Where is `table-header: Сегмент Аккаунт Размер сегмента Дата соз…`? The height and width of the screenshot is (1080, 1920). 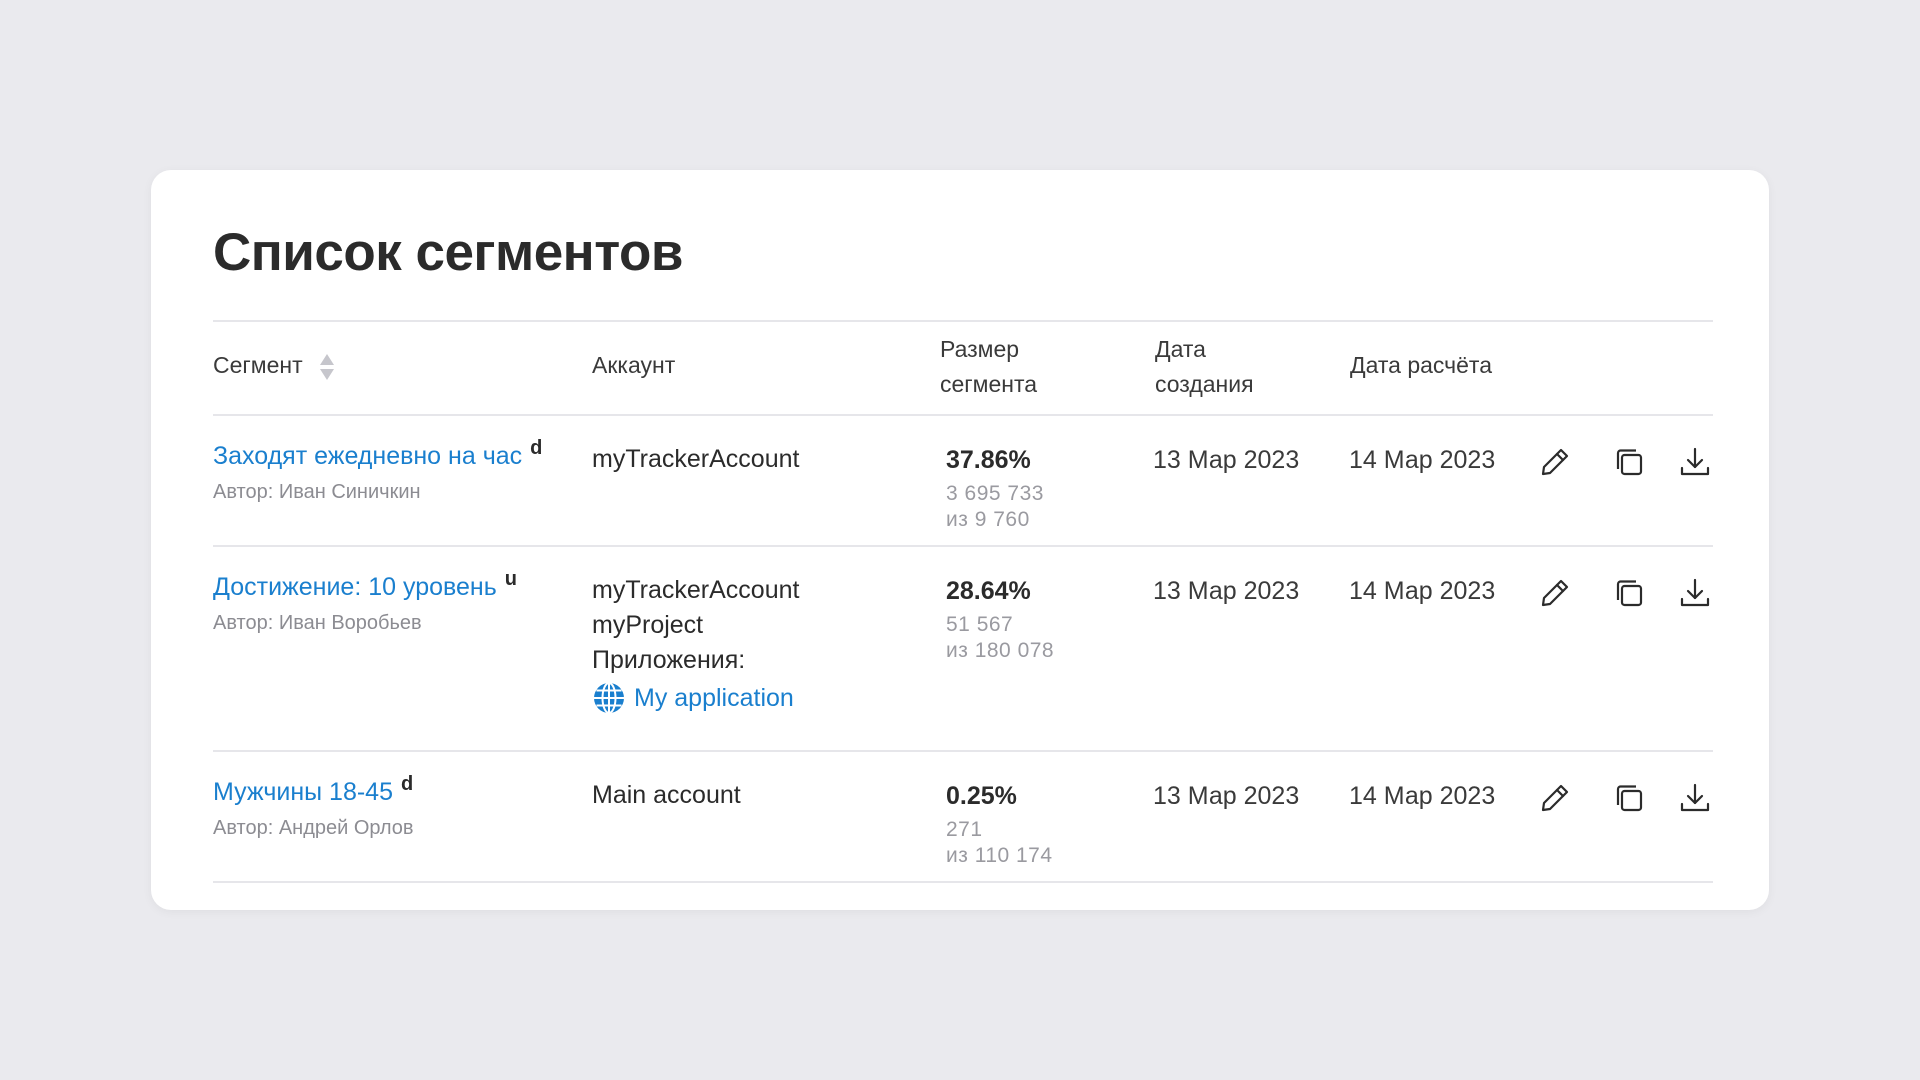
table-header: Сегмент Аккаунт Размер сегмента Дата соз… is located at coordinates (963, 369).